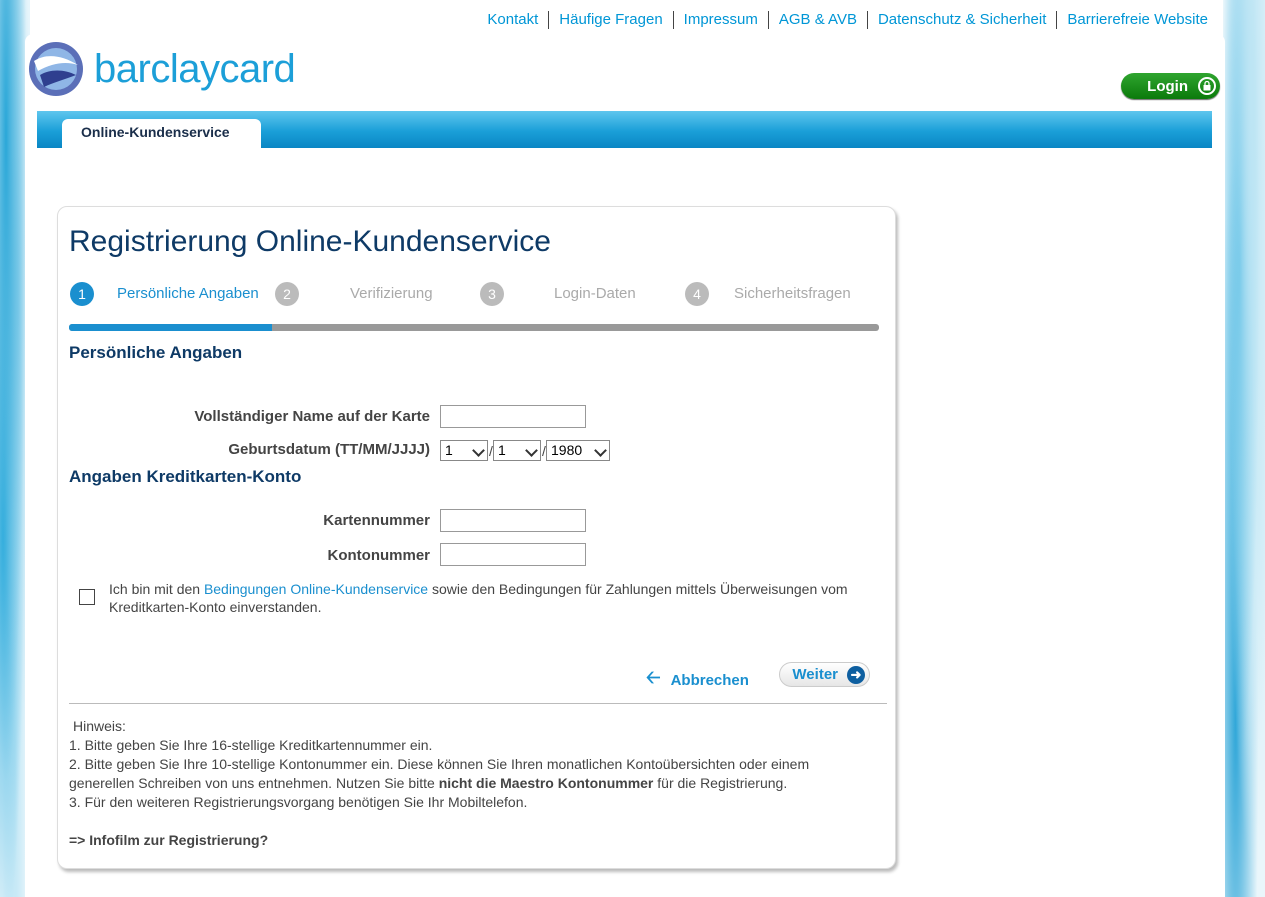 The width and height of the screenshot is (1265, 897). I want to click on name-label: Vollständiger Name auf der Karte, so click(312, 416).